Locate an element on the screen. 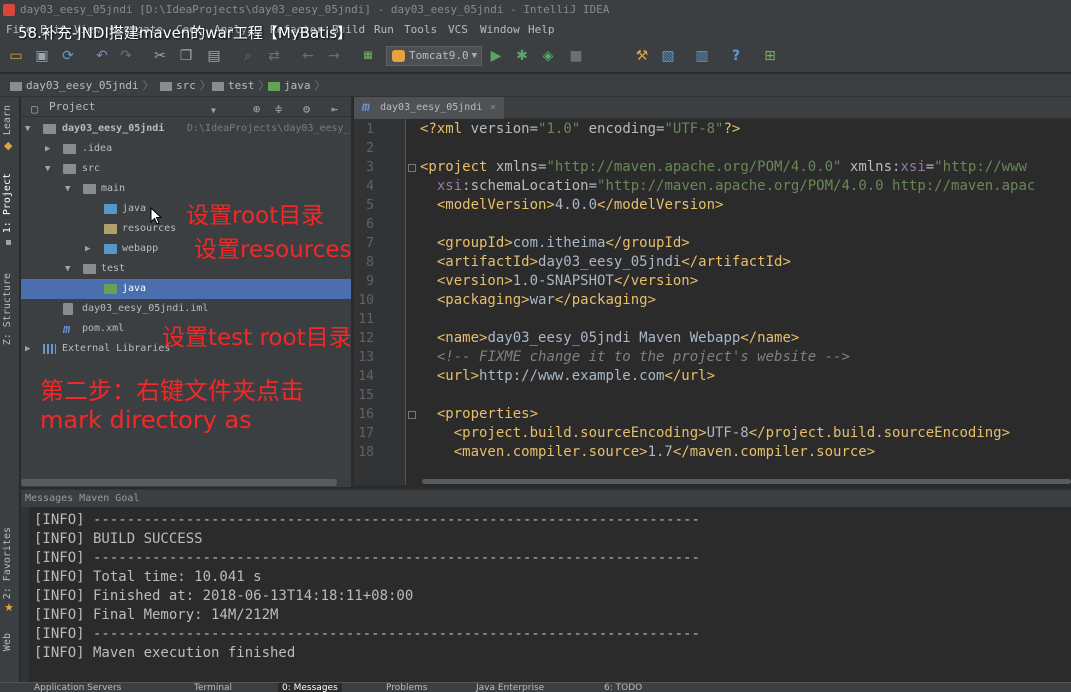 This screenshot has width=1071, height=692. menu-run: Run is located at coordinates (384, 30).